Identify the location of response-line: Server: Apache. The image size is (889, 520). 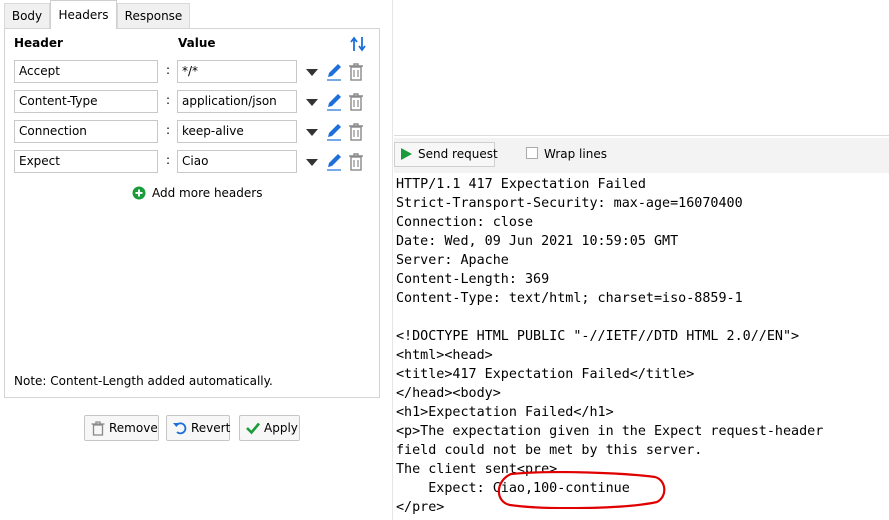
(452, 260).